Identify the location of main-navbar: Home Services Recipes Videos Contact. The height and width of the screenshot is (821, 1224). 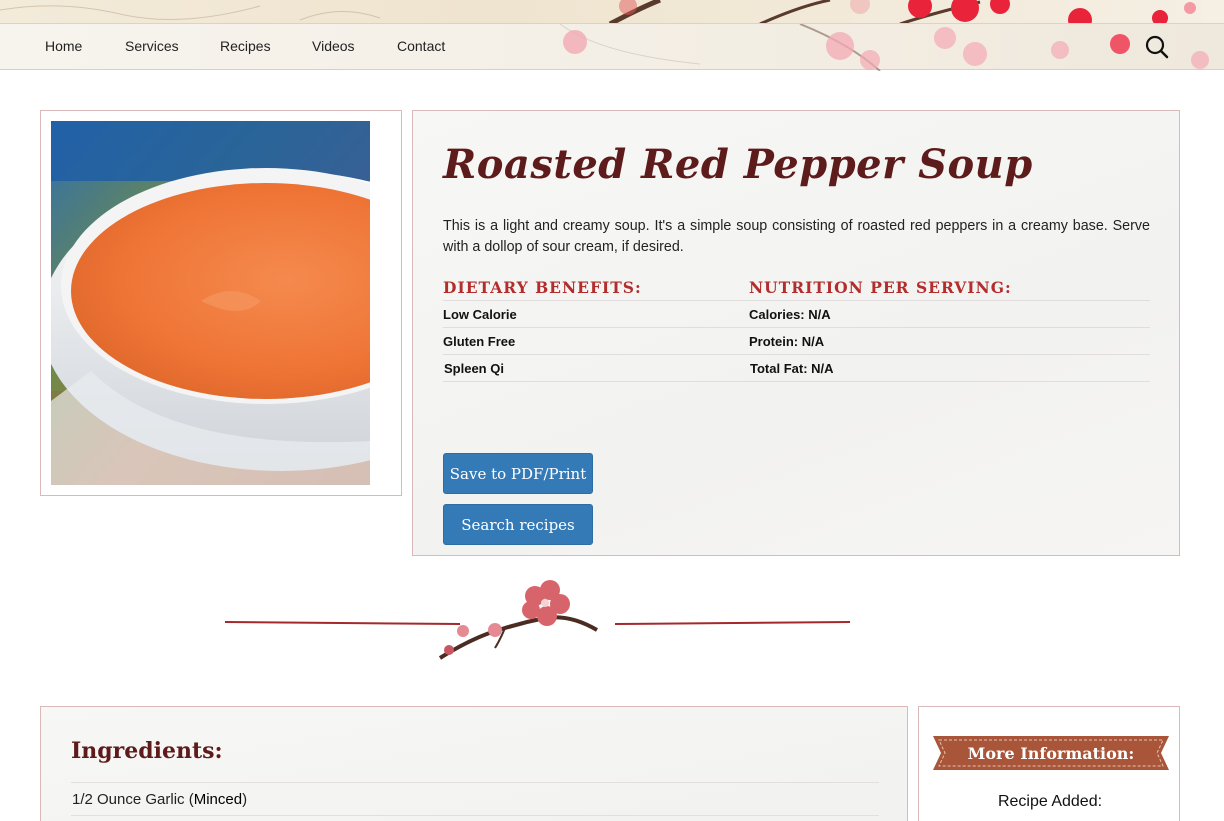
(612, 47).